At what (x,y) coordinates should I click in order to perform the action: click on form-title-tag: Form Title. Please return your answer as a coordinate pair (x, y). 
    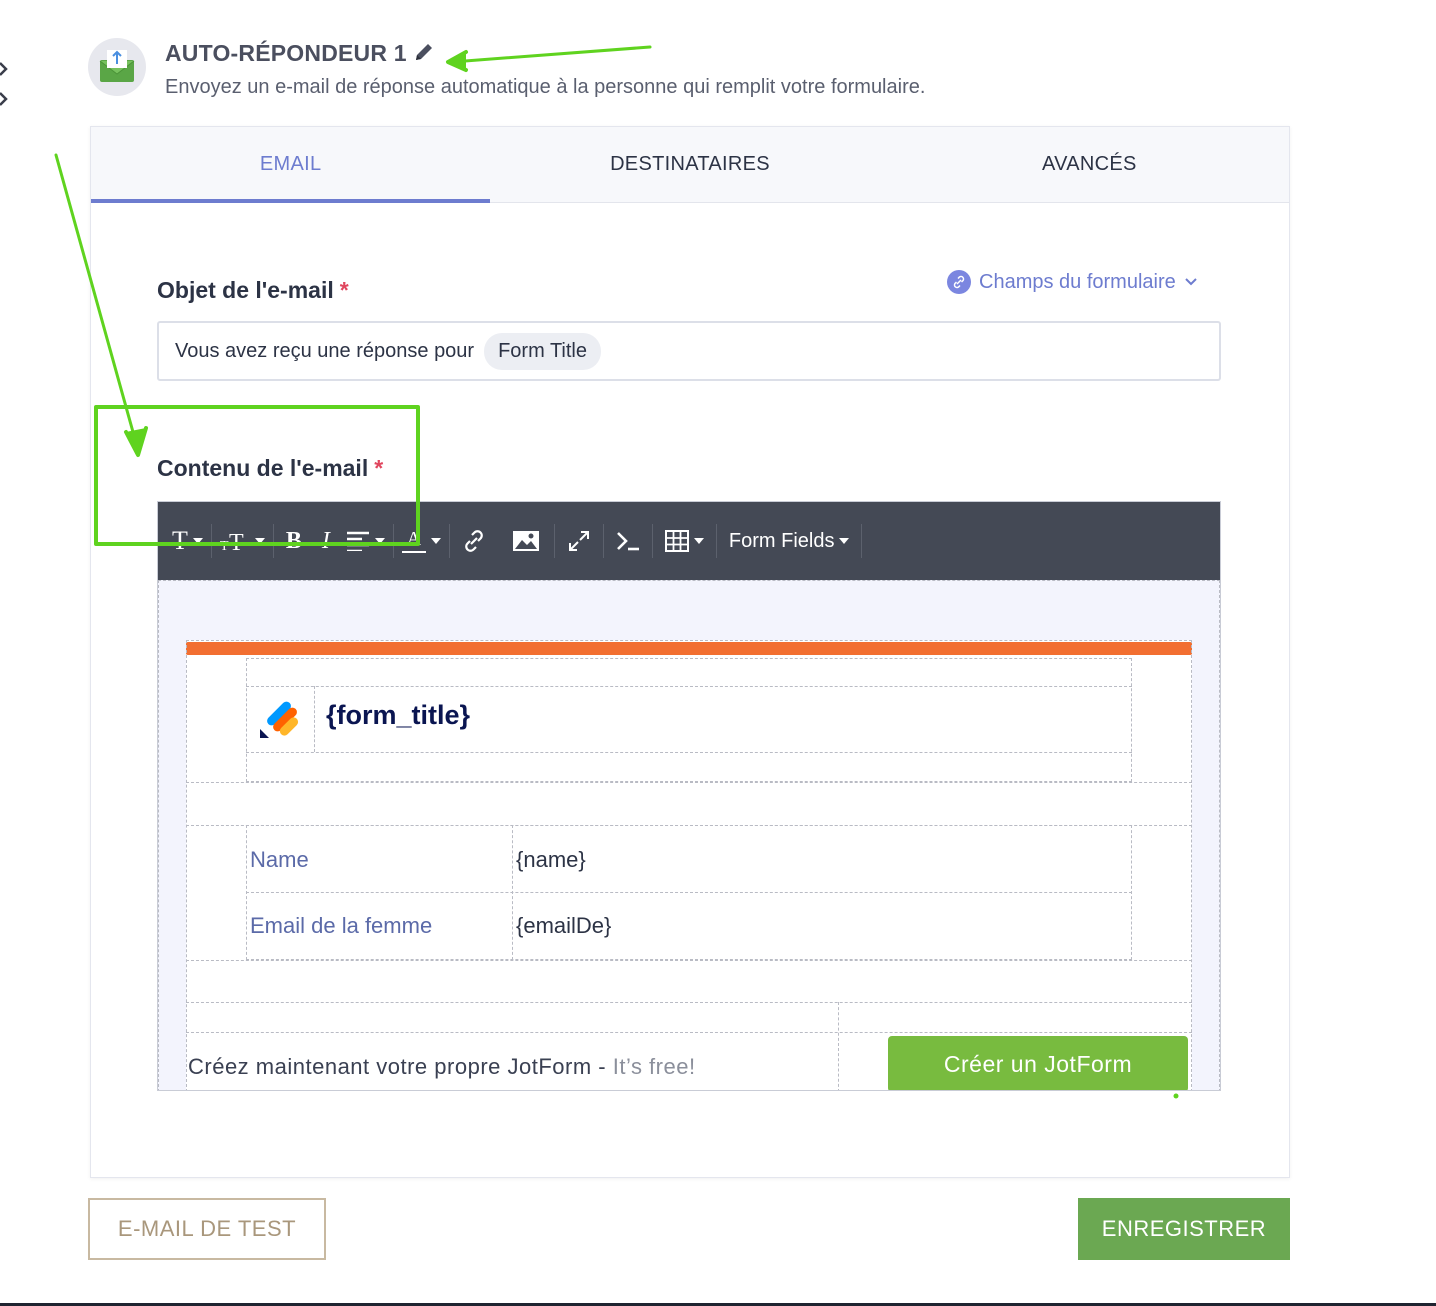
    Looking at the image, I should click on (542, 351).